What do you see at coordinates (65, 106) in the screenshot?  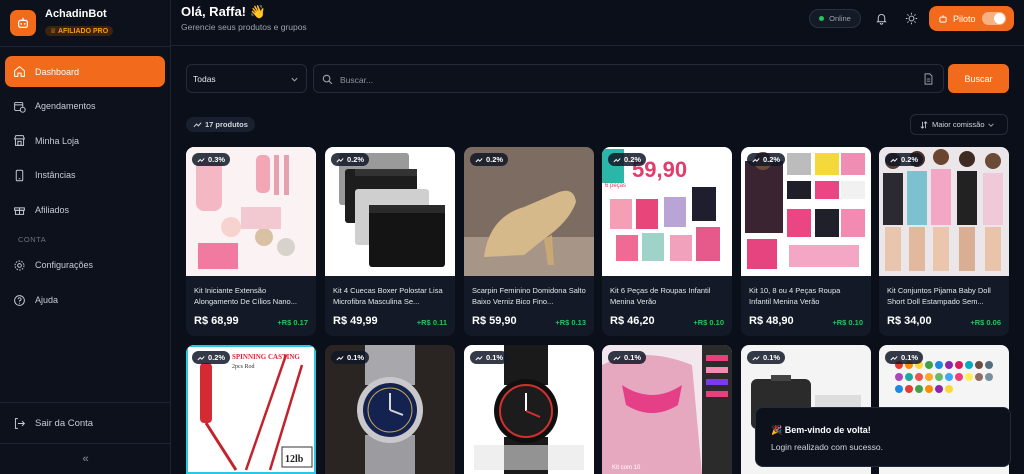 I see `sidebar-item-label: Agendamentos` at bounding box center [65, 106].